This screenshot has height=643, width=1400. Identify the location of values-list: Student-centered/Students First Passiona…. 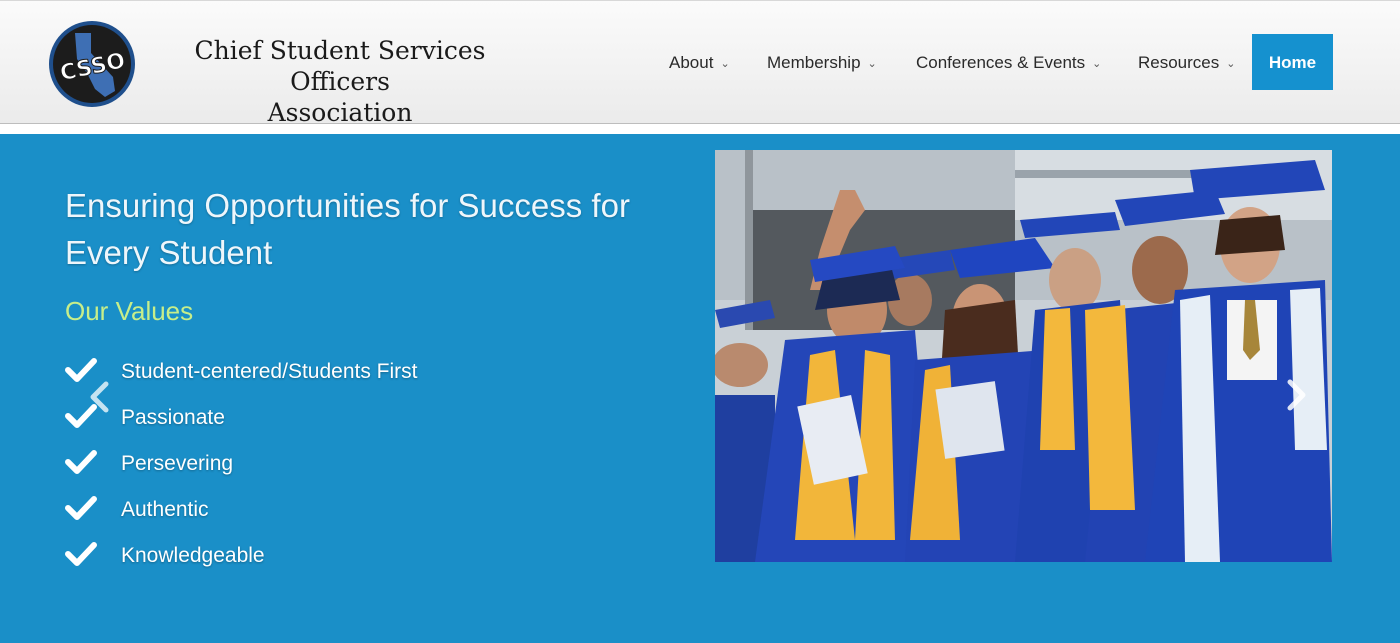
(241, 471).